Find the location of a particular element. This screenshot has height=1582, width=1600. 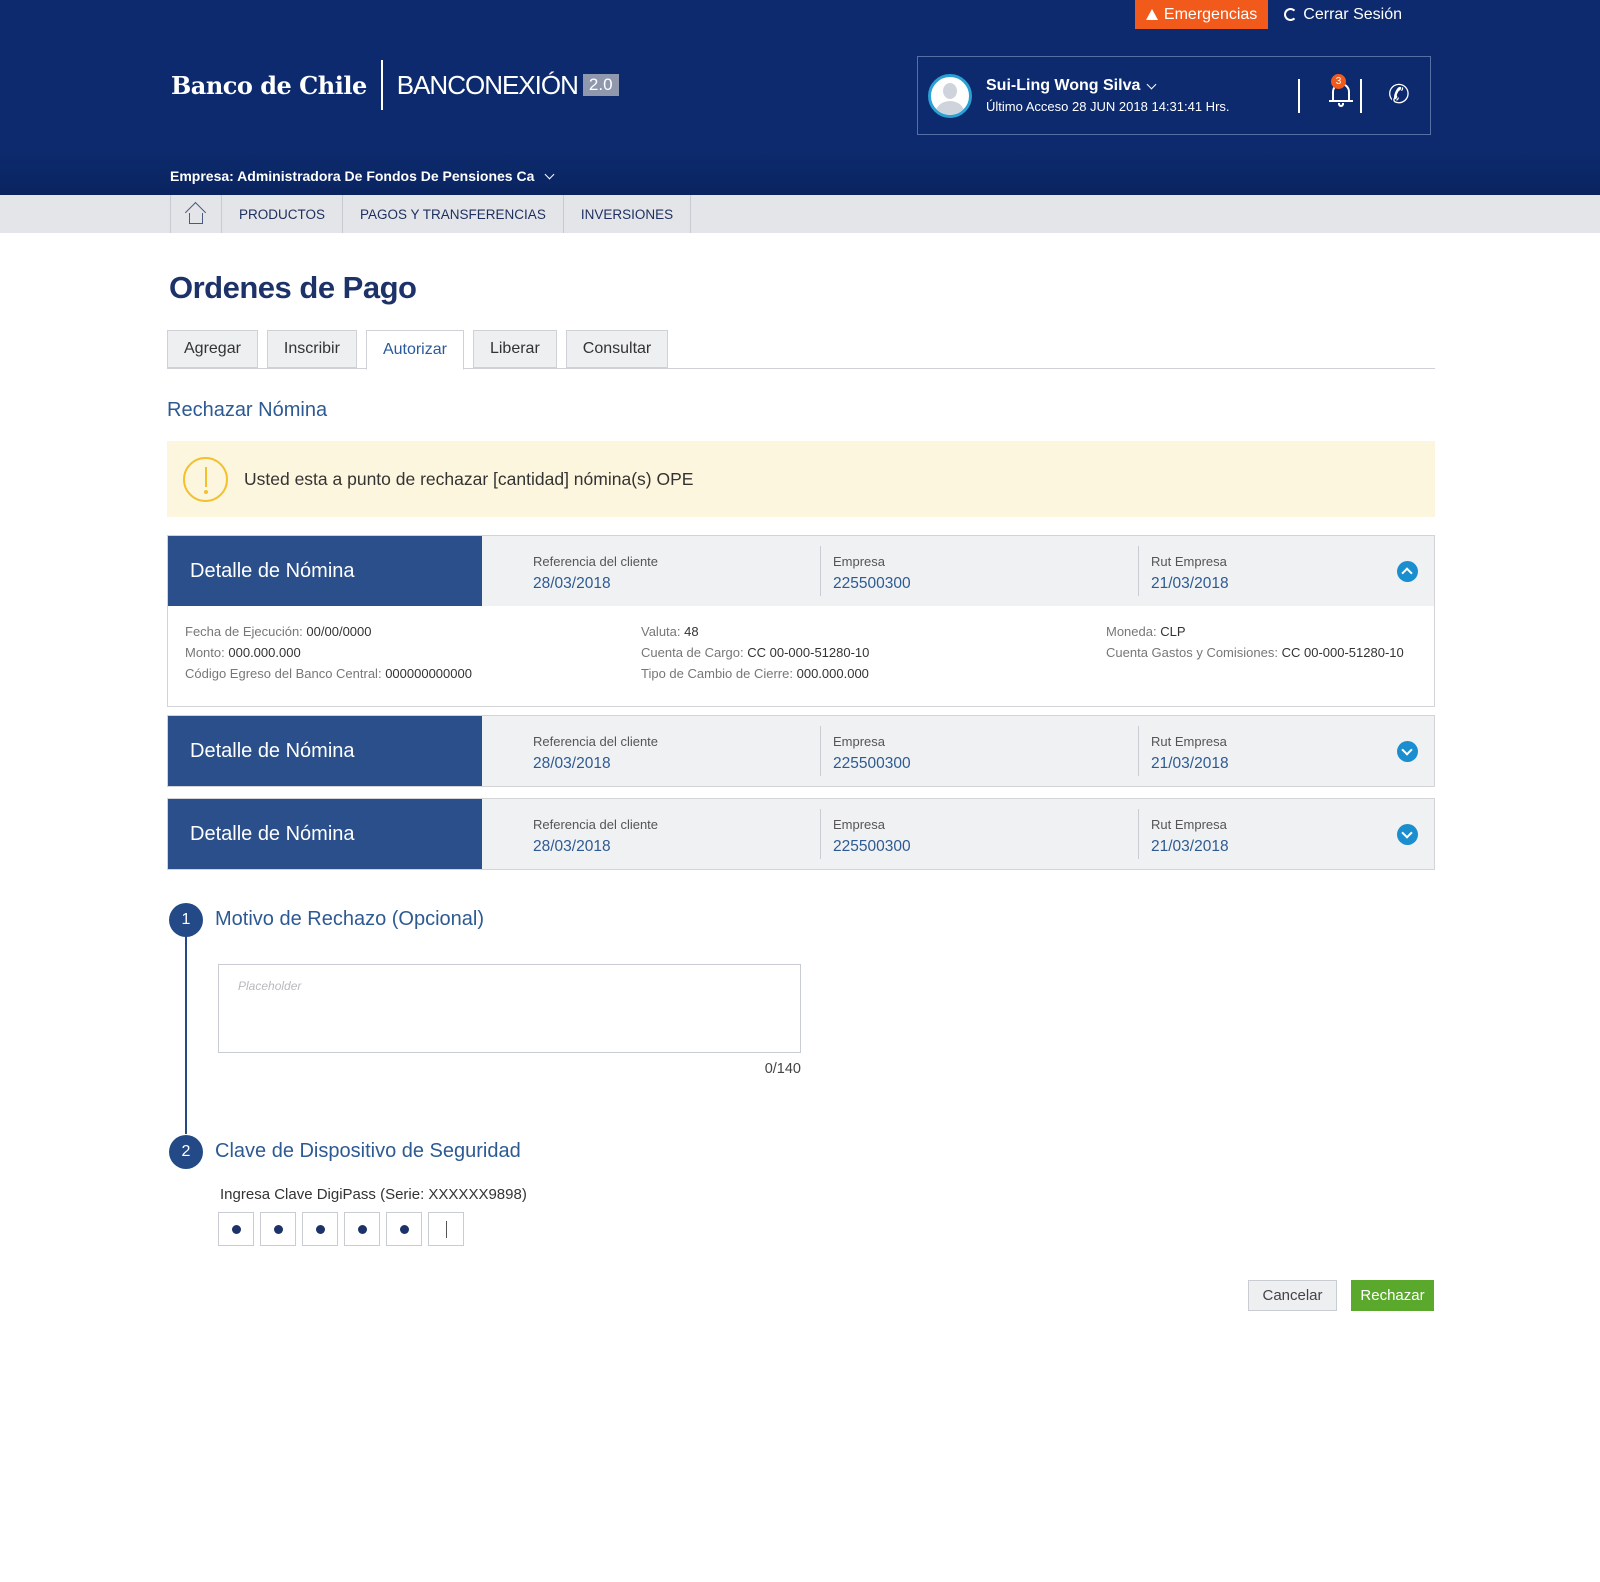

user-menu: Sui-Ling Wong Silva is located at coordinates (1108, 86).